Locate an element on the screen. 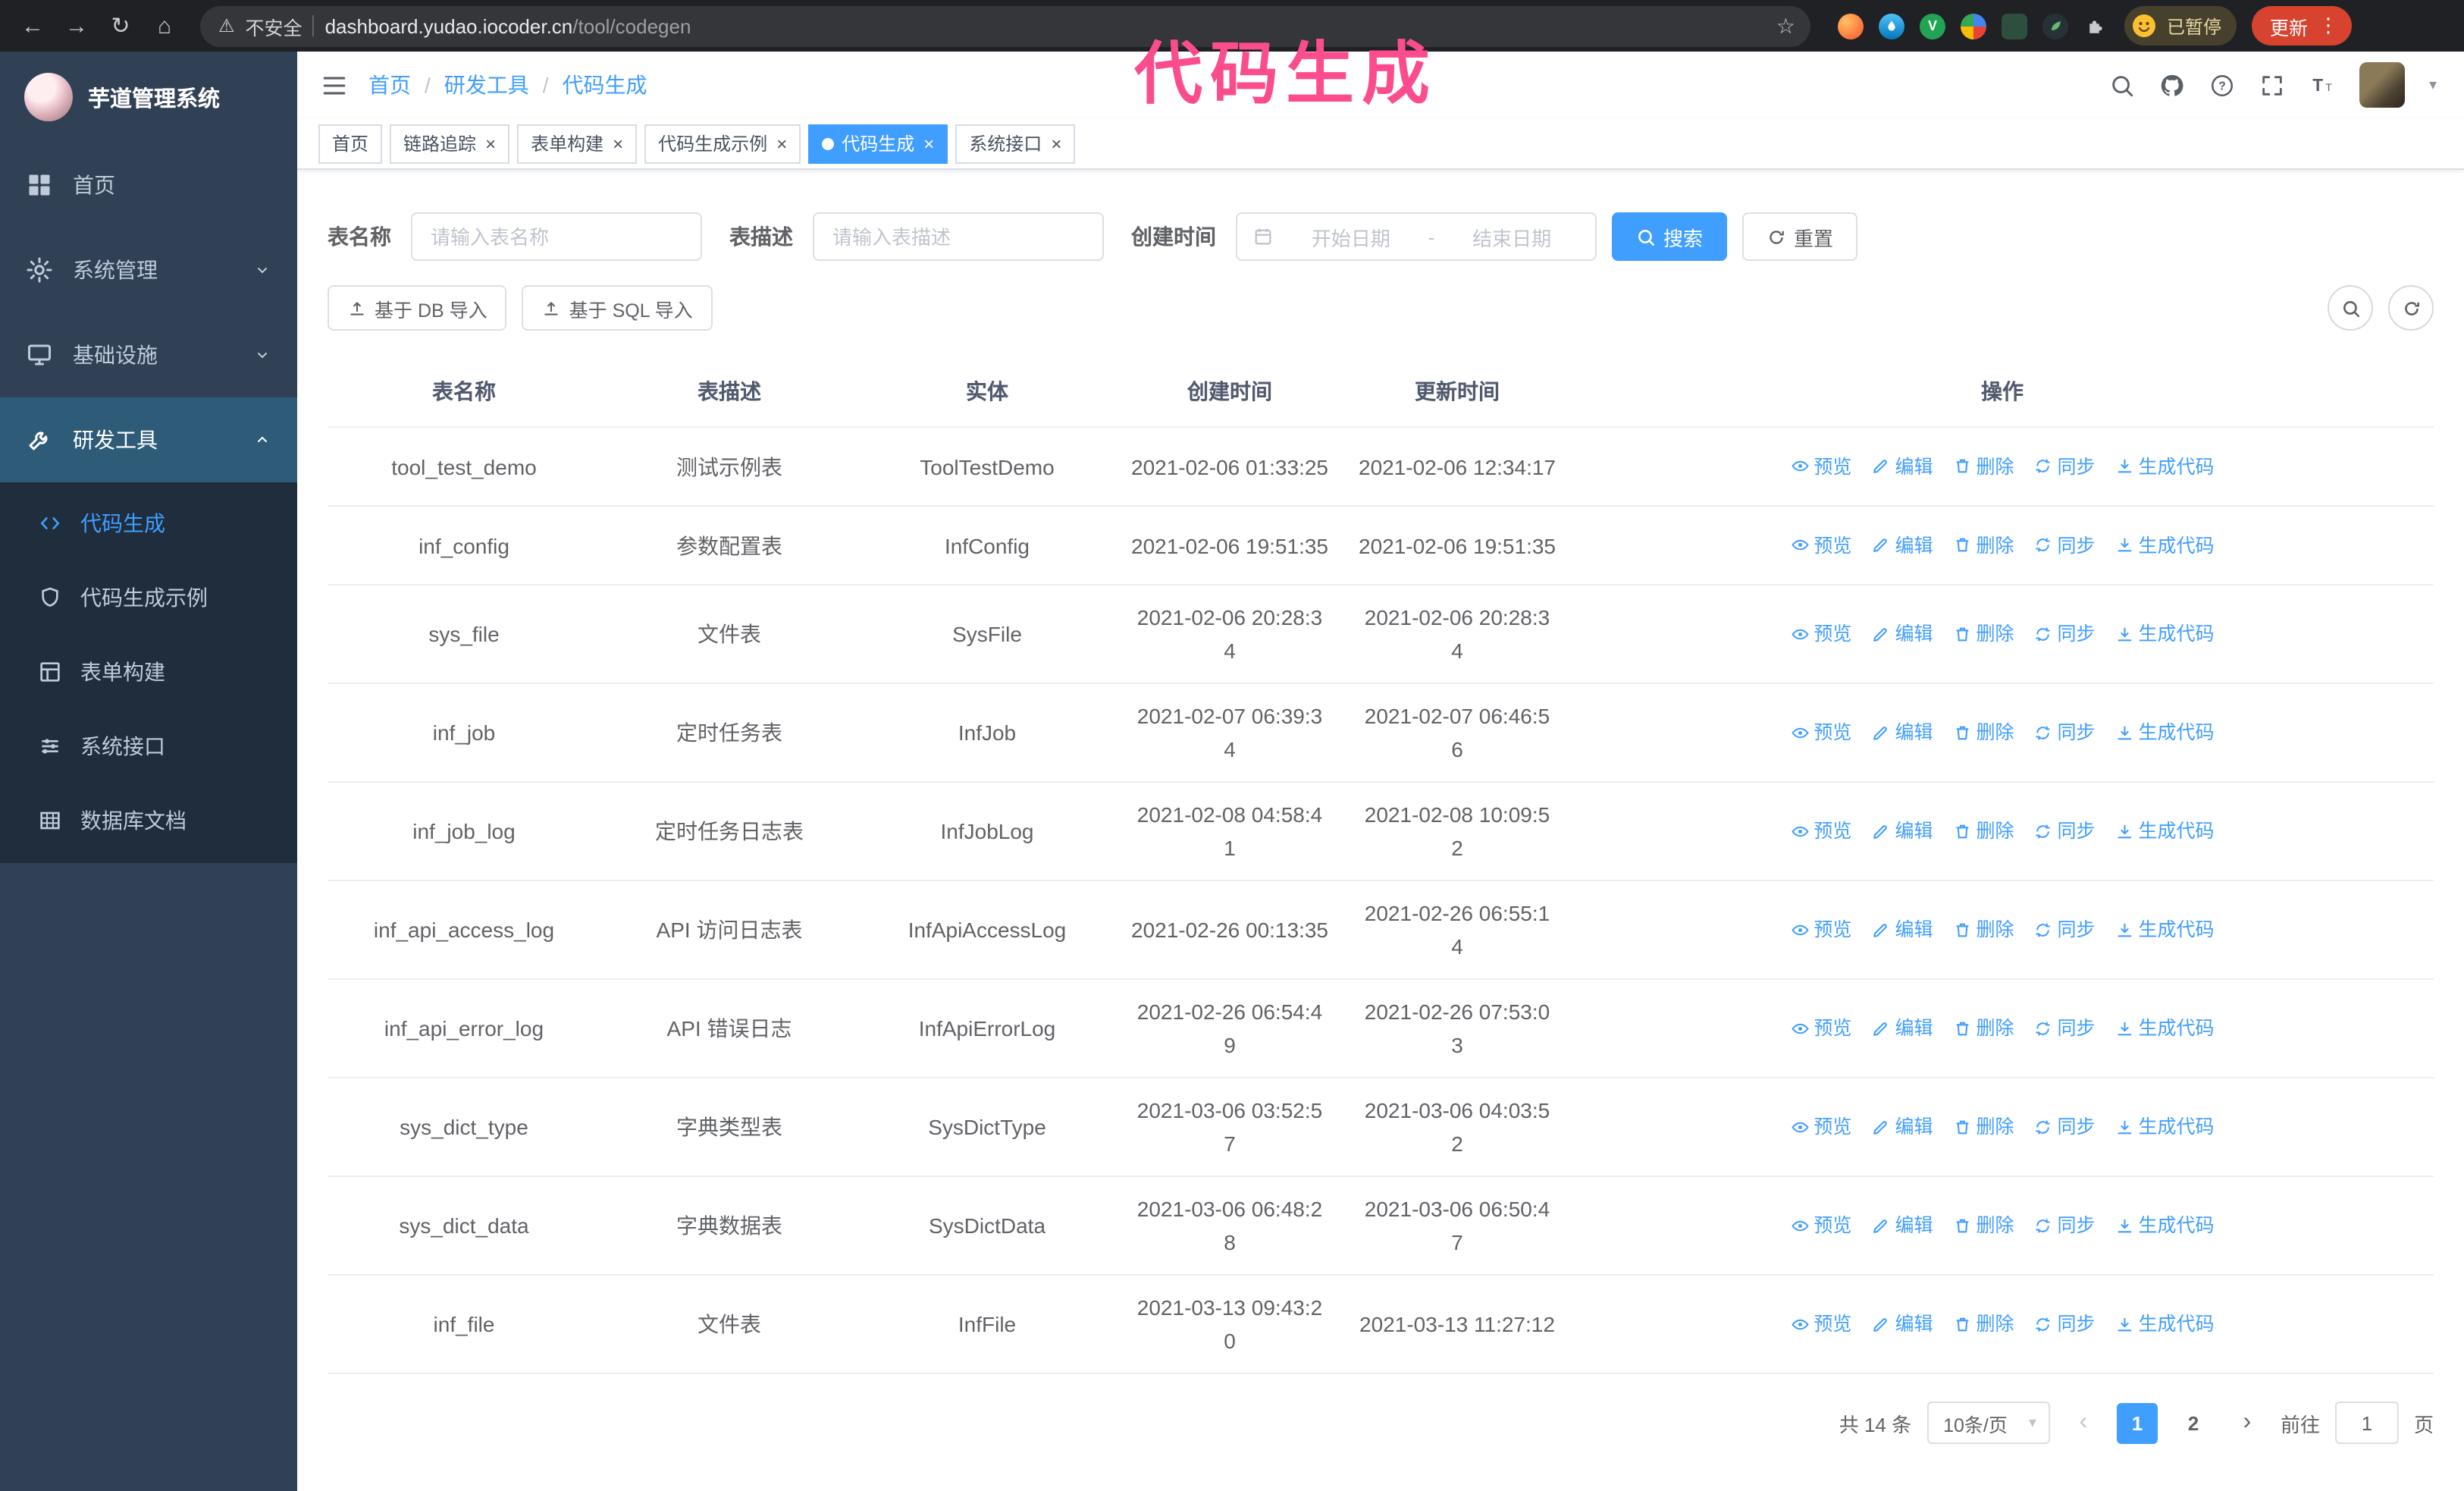  avatar-caret-icon: ▾ is located at coordinates (2433, 85).